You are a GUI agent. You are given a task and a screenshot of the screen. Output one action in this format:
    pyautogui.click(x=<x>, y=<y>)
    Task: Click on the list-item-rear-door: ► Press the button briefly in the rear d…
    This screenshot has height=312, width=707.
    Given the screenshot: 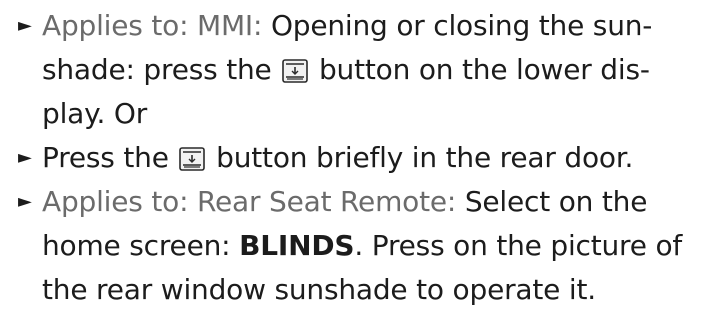 What is the action you would take?
    pyautogui.click(x=355, y=158)
    